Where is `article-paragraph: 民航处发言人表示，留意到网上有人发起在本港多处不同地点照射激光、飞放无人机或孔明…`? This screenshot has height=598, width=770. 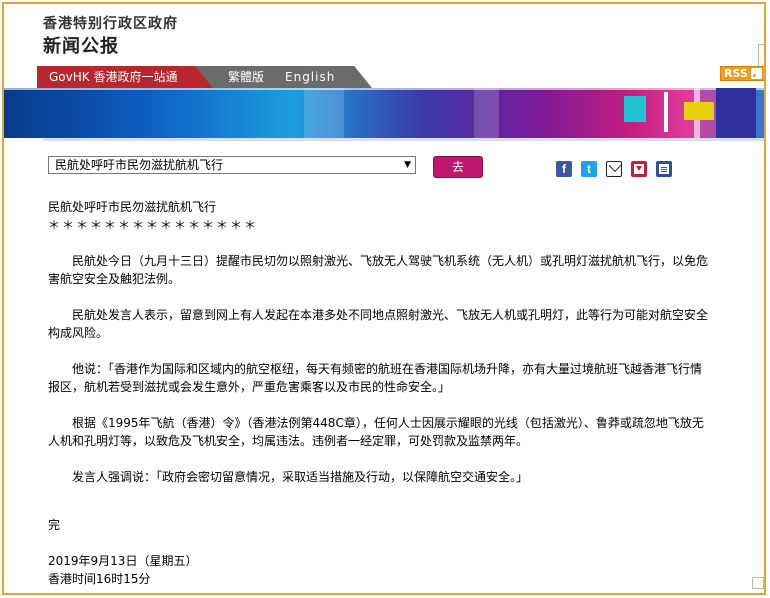
article-paragraph: 民航处发言人表示，留意到网上有人发起在本港多处不同地点照射激光、飞放无人机或孔明… is located at coordinates (378, 324).